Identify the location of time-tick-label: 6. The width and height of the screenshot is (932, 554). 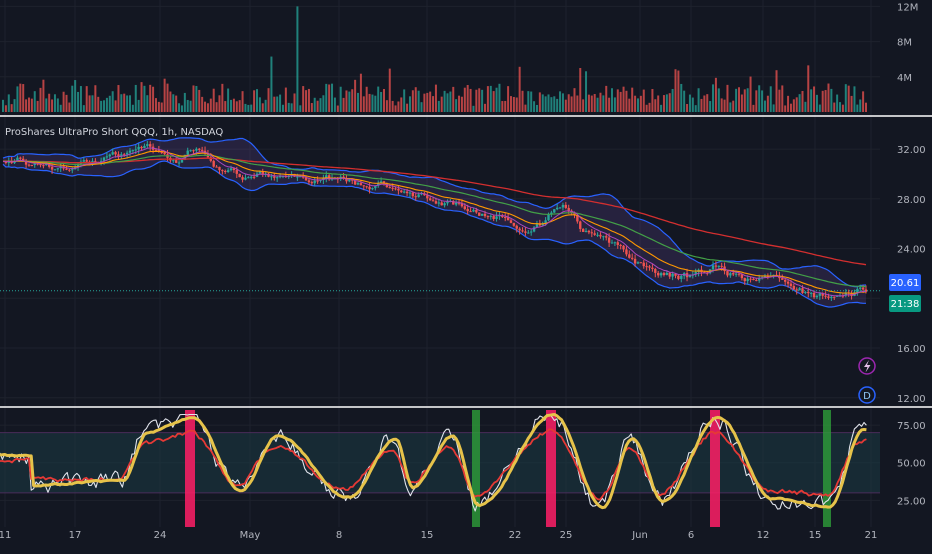
(691, 535).